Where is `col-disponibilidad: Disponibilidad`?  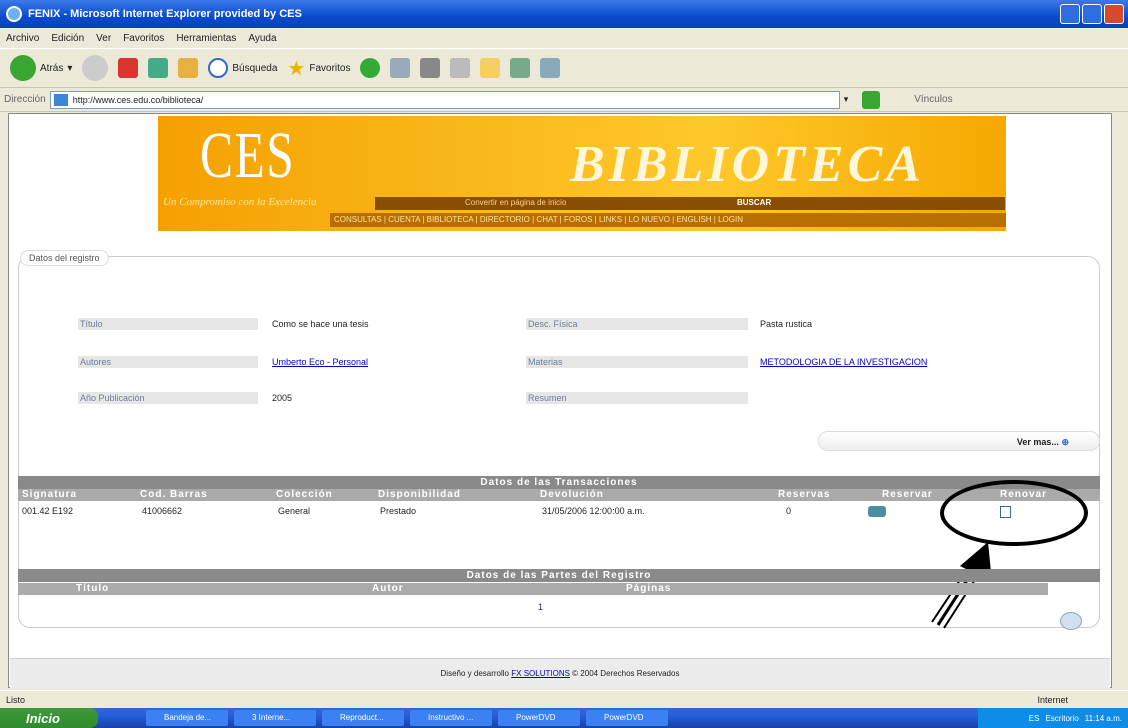
col-disponibilidad: Disponibilidad is located at coordinates (419, 494).